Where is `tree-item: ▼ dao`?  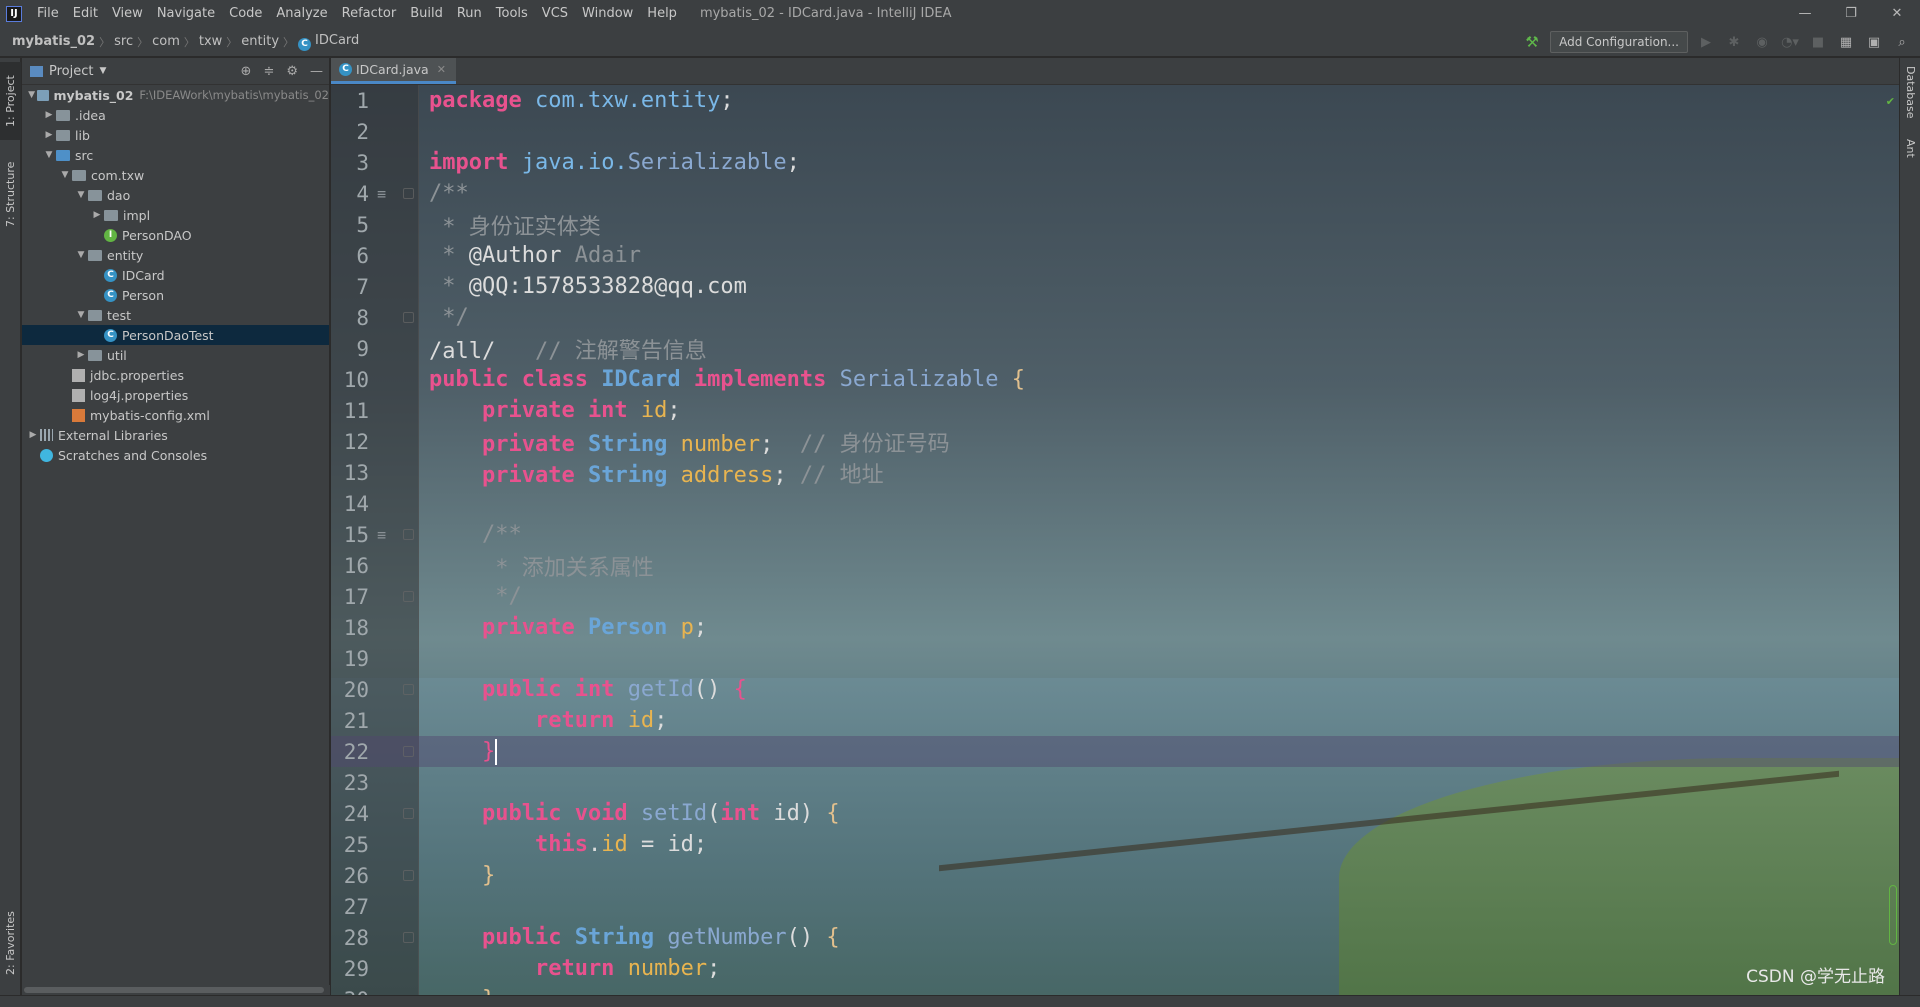
tree-item: ▼ dao is located at coordinates (175, 195).